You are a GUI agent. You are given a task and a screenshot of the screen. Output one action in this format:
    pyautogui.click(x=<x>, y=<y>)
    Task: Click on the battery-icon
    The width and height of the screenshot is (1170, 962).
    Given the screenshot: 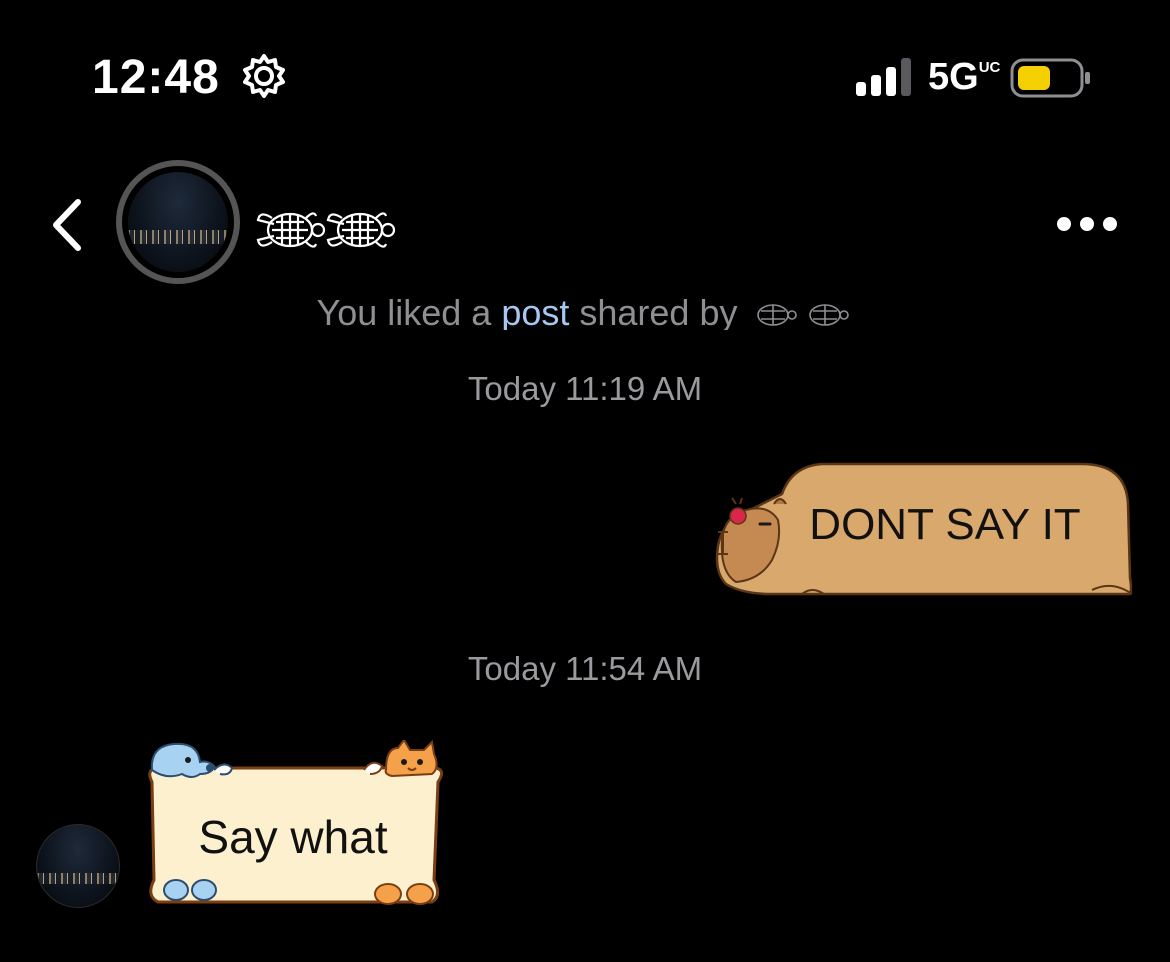 What is the action you would take?
    pyautogui.click(x=1051, y=78)
    